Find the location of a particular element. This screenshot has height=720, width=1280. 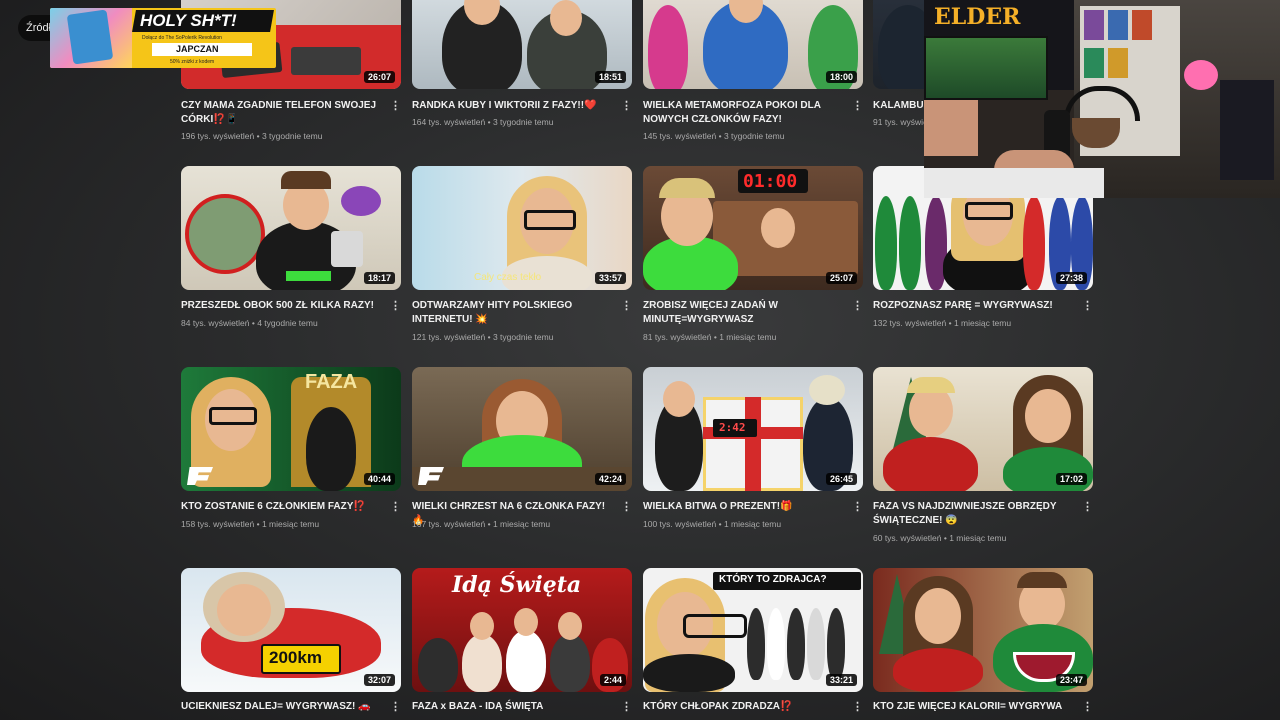

video-duration: 32:07 is located at coordinates (379, 680).